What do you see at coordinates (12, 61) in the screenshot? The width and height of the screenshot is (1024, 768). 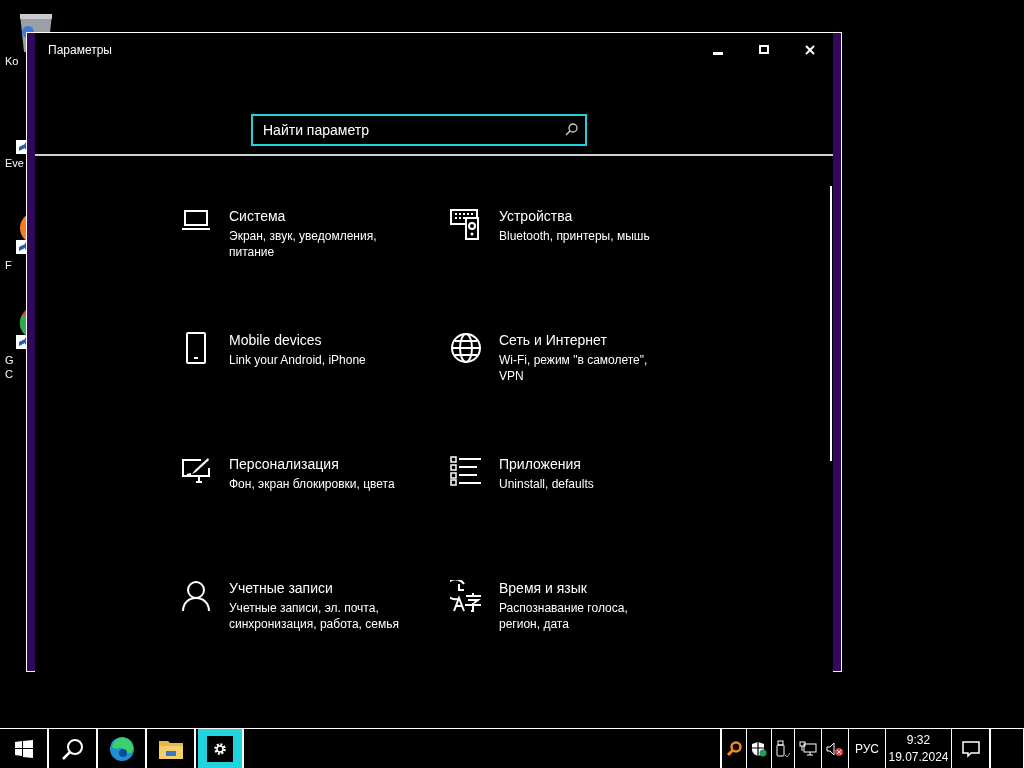 I see `desktop-icon-label: Ko` at bounding box center [12, 61].